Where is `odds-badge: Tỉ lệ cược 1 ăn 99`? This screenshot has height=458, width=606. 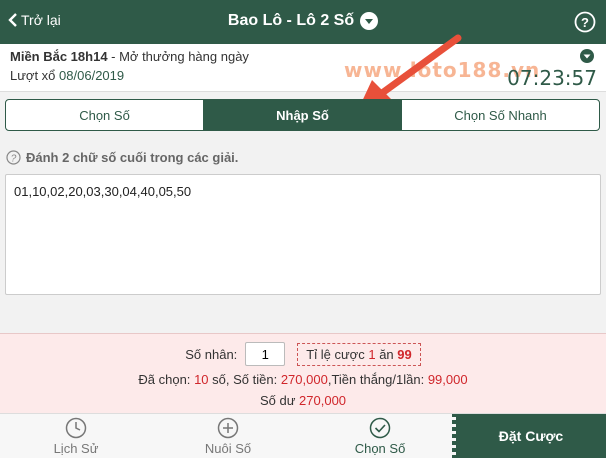
odds-badge: Tỉ lệ cược 1 ăn 99 is located at coordinates (359, 354).